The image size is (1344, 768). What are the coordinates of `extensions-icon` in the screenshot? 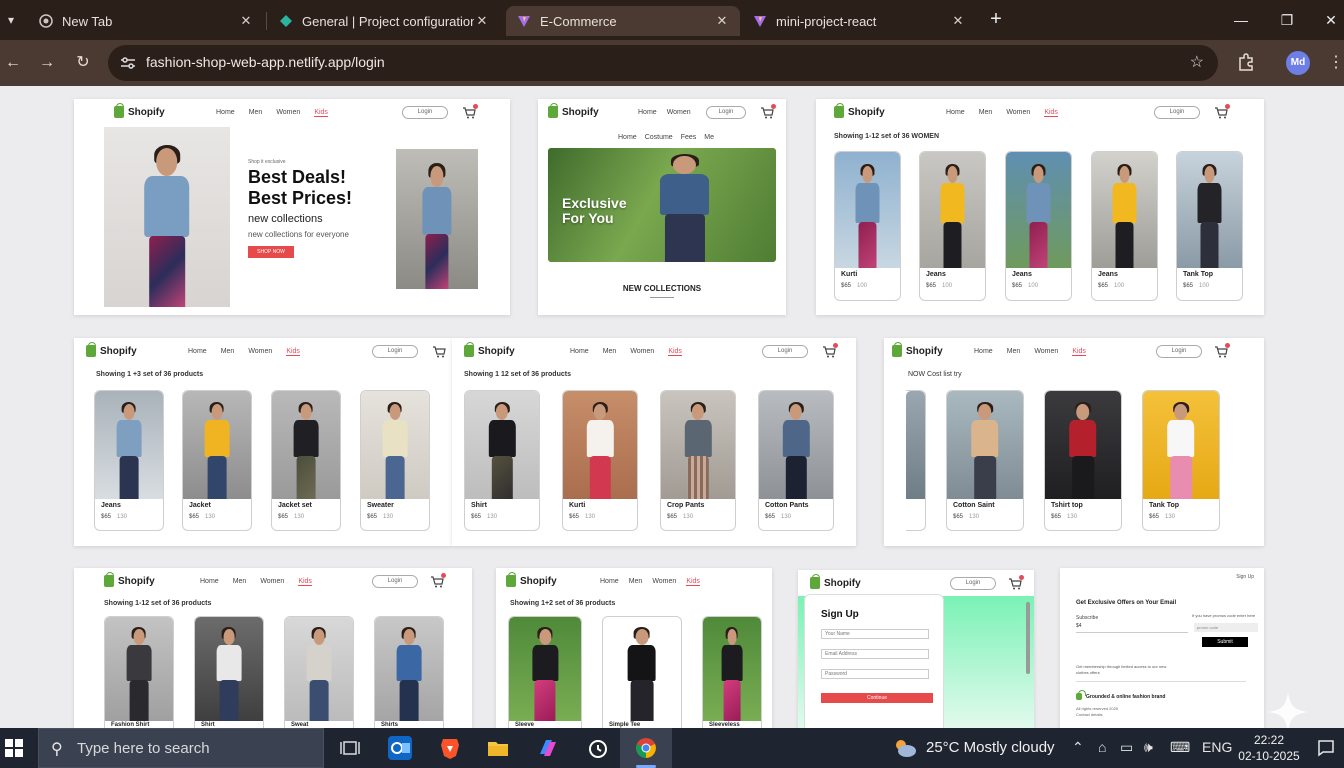 It's located at (1246, 62).